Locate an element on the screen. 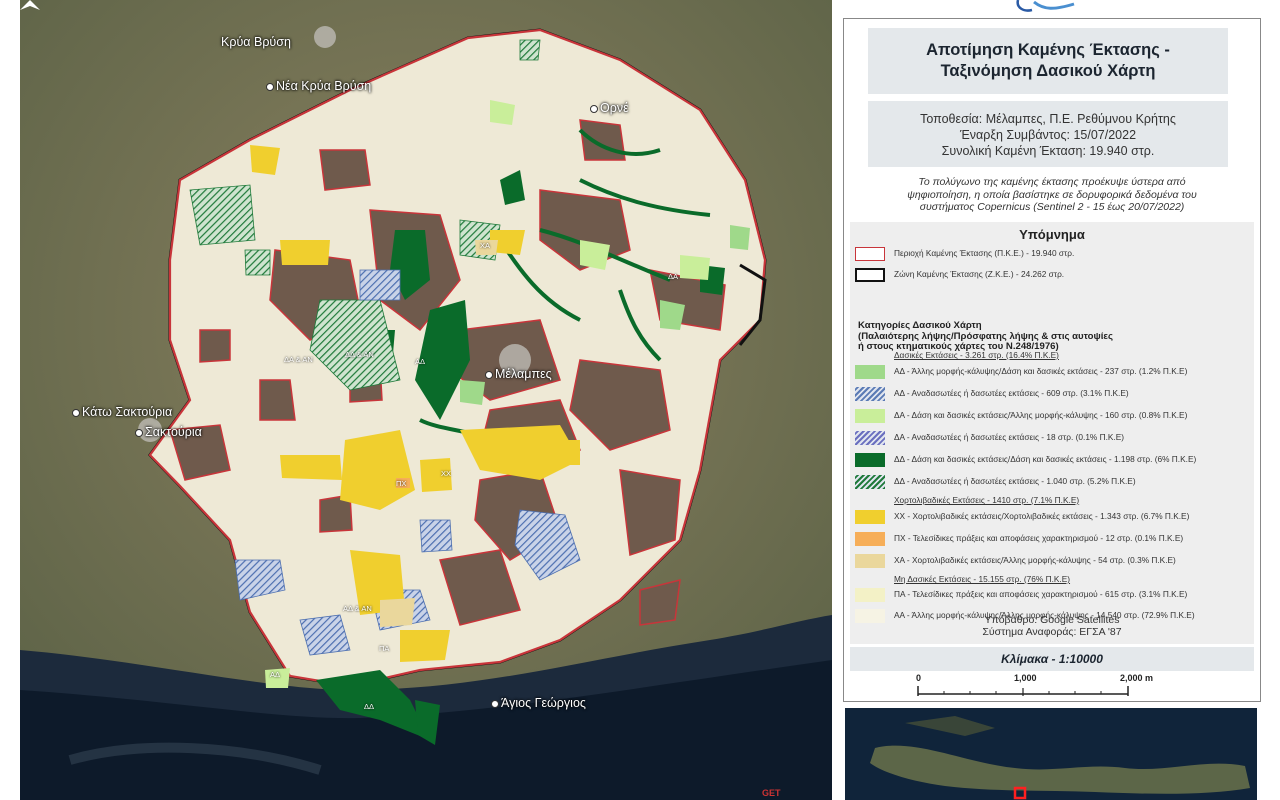 The width and height of the screenshot is (1280, 800). map-label: ΔΑ & ΑΝ is located at coordinates (298, 359).